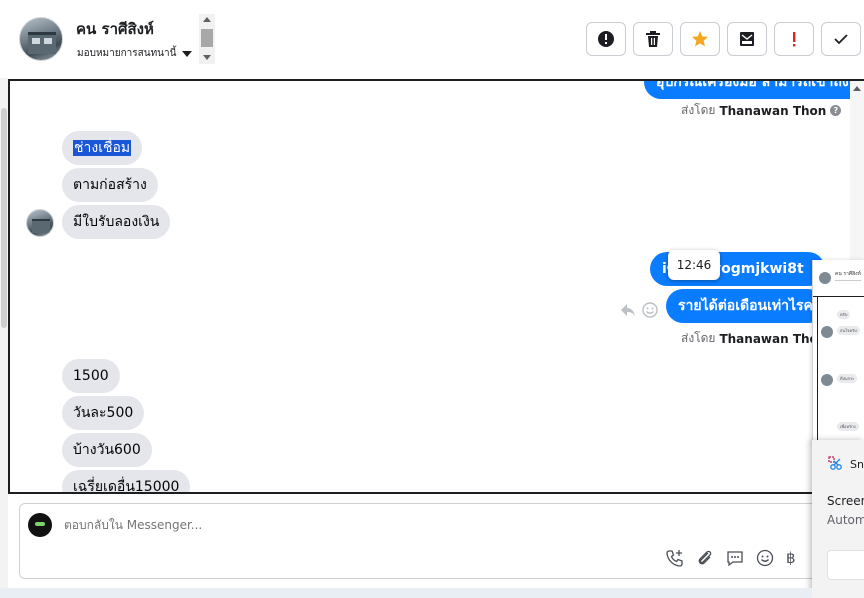  I want to click on attachment-icon, so click(705, 558).